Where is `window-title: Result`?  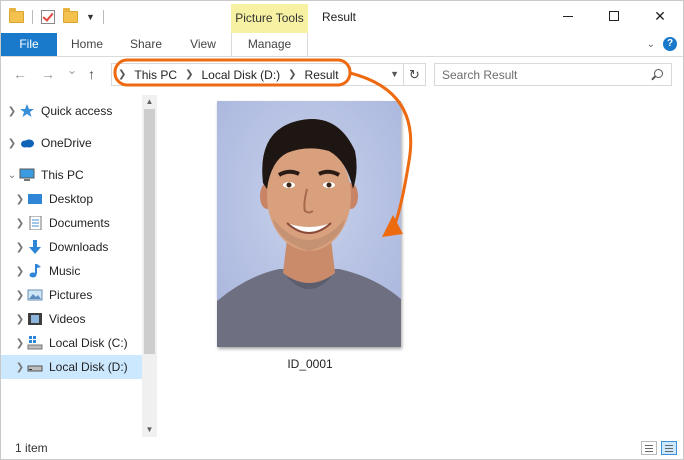 window-title: Result is located at coordinates (339, 17).